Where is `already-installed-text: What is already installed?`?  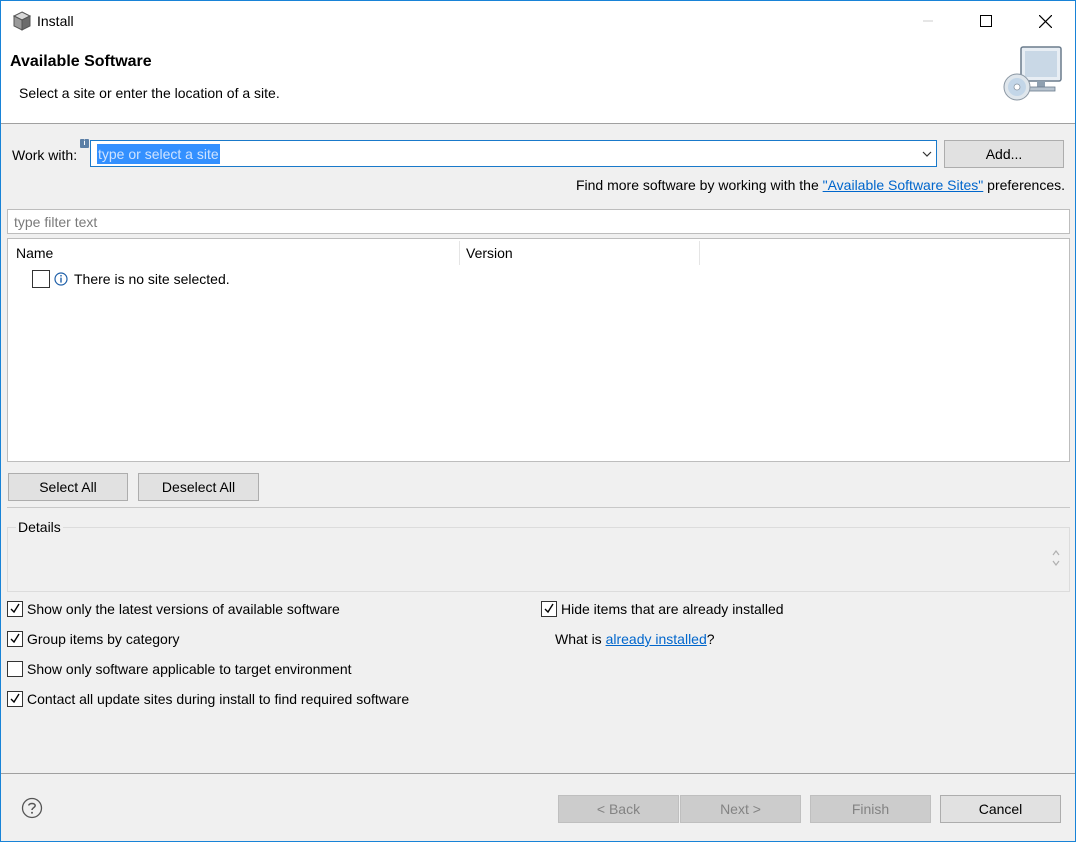 already-installed-text: What is already installed? is located at coordinates (635, 639).